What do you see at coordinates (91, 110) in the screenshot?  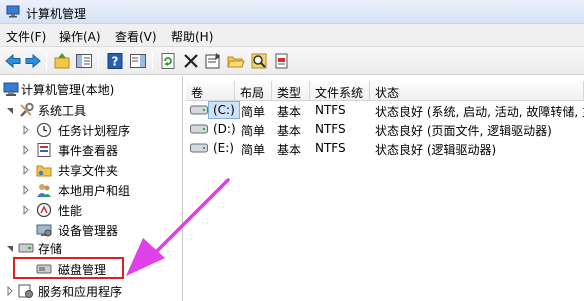 I see `tree-item-system-tools: 系统工具` at bounding box center [91, 110].